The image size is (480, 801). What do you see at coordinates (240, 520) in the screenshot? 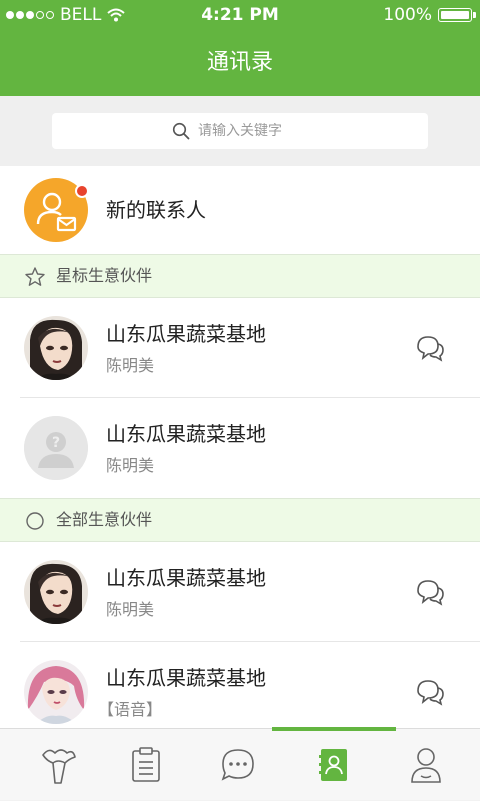
I see `section-all-partners: 全部生意伙伴` at bounding box center [240, 520].